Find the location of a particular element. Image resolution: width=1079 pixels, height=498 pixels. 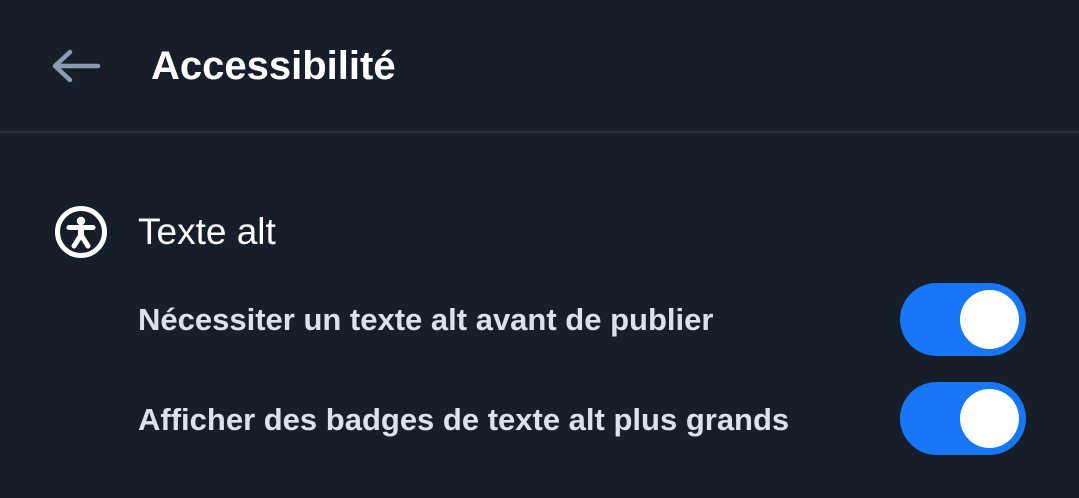

require-alt-text-toggle is located at coordinates (963, 319).